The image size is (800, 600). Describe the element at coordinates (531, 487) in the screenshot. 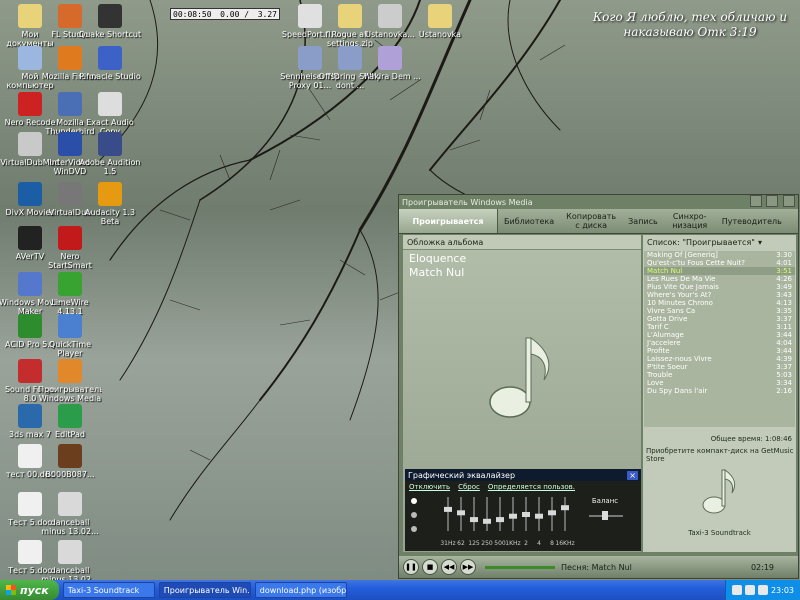

I see `eq-preset-link: Определяется пользов.` at that location.